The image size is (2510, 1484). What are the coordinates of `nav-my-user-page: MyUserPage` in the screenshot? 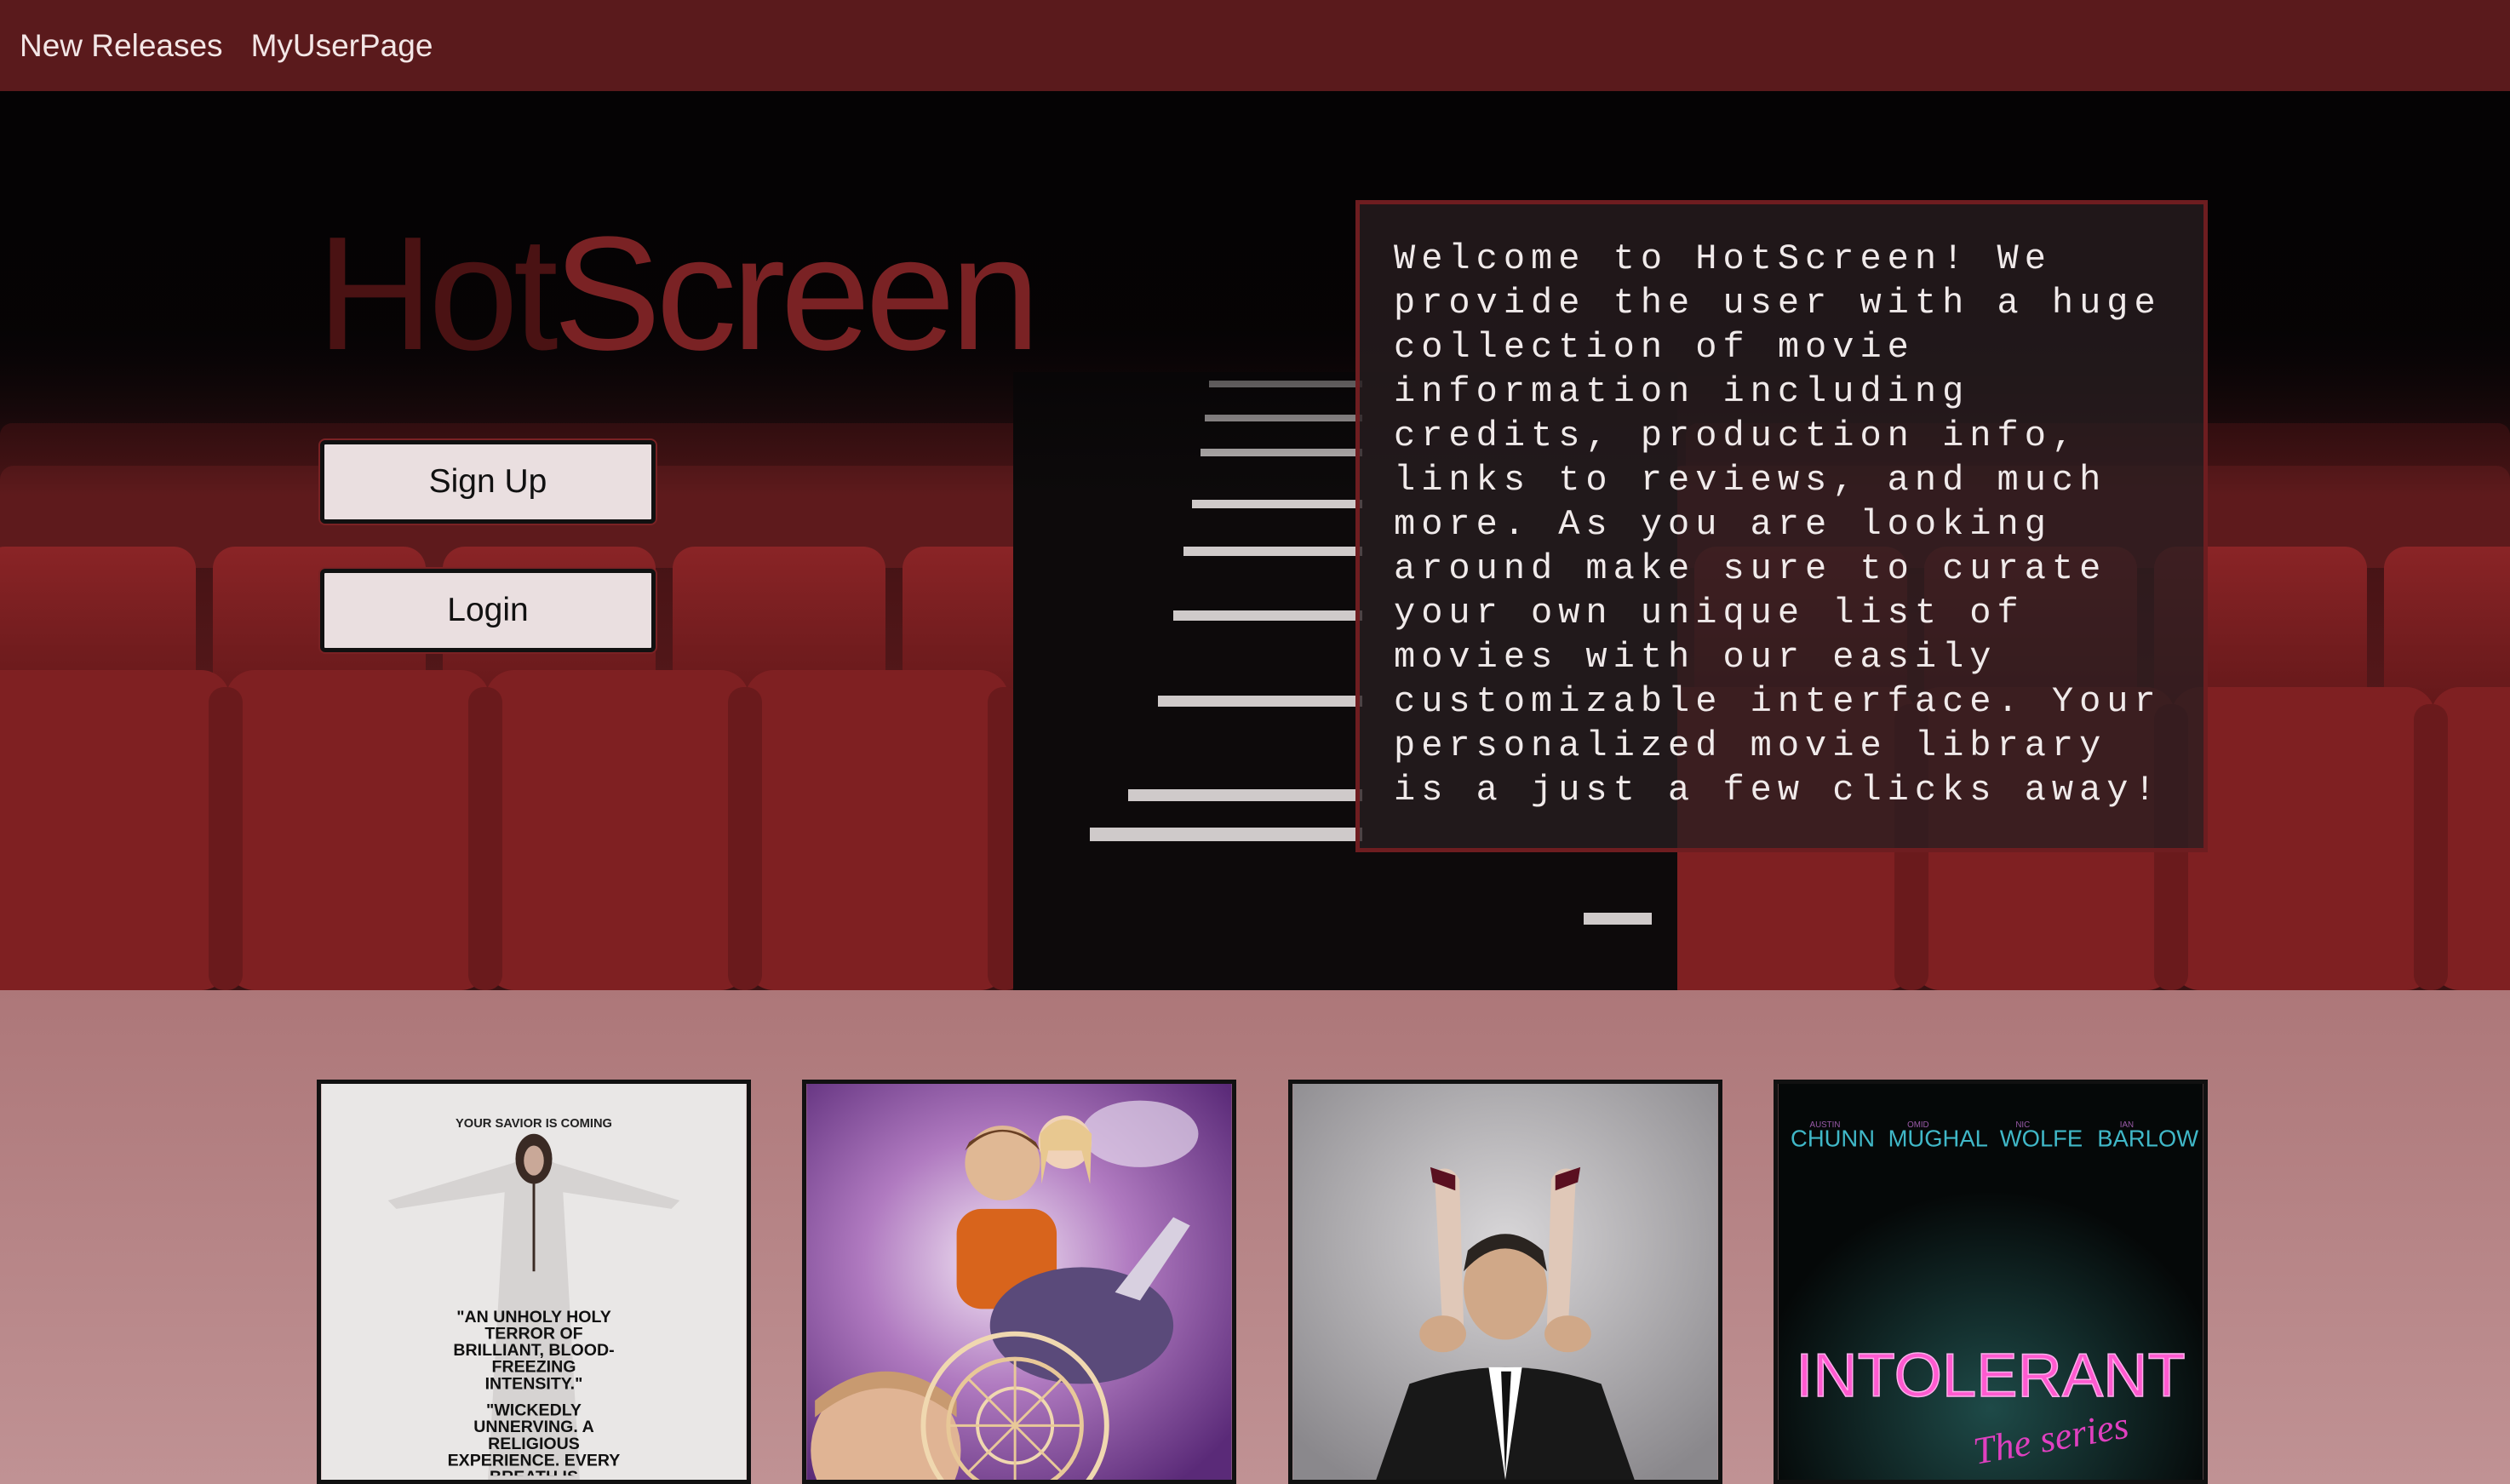 It's located at (342, 46).